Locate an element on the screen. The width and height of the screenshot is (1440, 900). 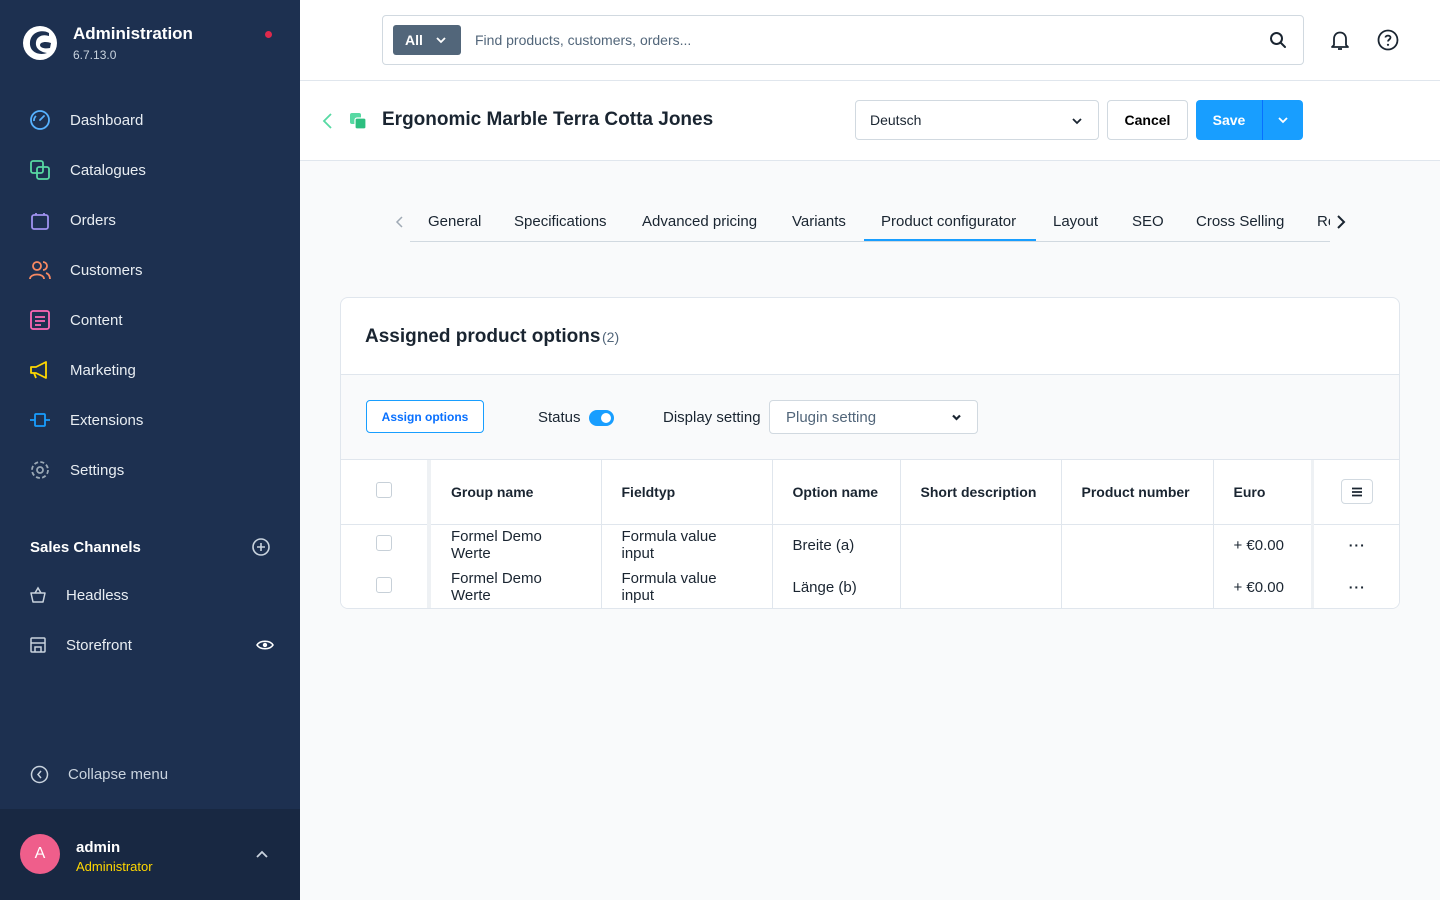
nav-item-label: Orders is located at coordinates (93, 220).